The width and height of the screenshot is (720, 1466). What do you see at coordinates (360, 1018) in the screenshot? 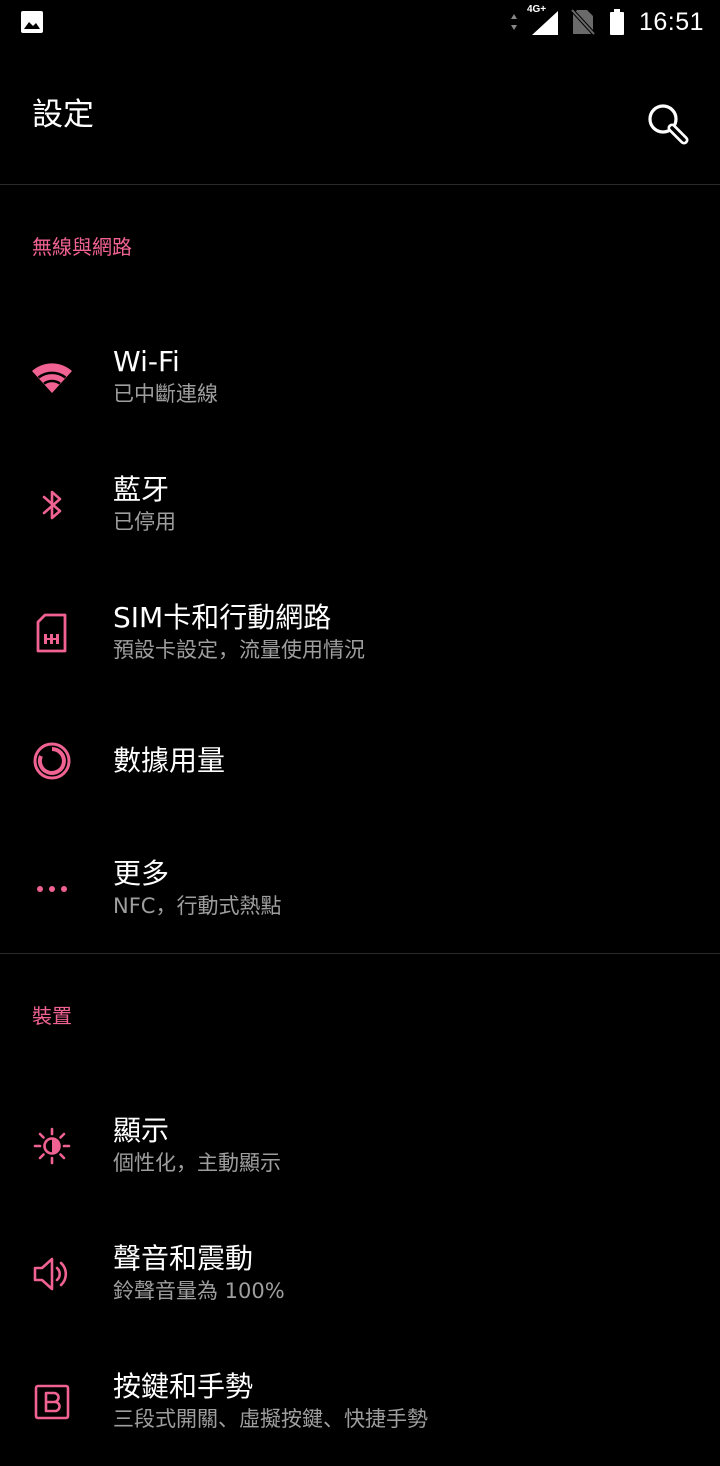
I see `section-header-device: 裝置` at bounding box center [360, 1018].